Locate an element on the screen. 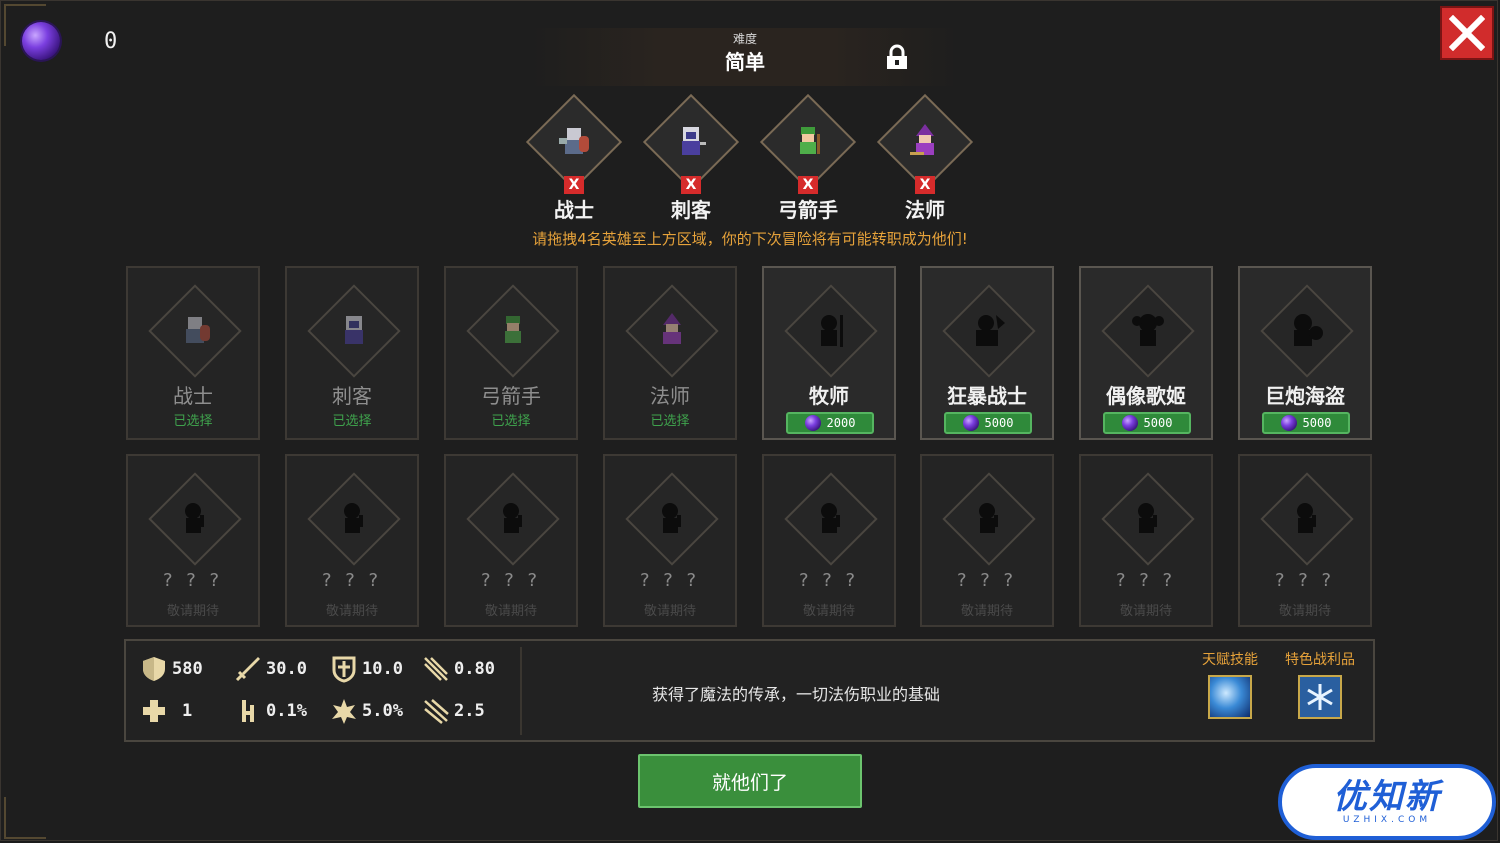 Image resolution: width=1500 pixels, height=843 pixels. snowflake-icon is located at coordinates (1320, 697).